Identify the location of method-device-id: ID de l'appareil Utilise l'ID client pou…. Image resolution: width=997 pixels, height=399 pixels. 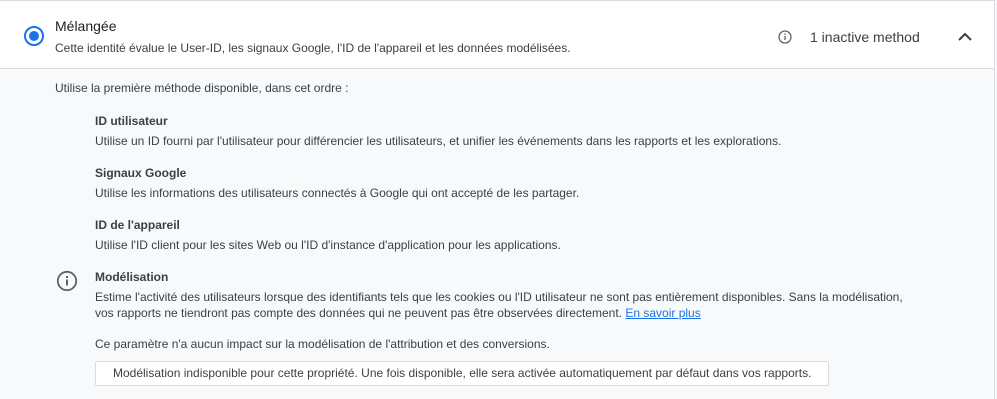
(328, 235).